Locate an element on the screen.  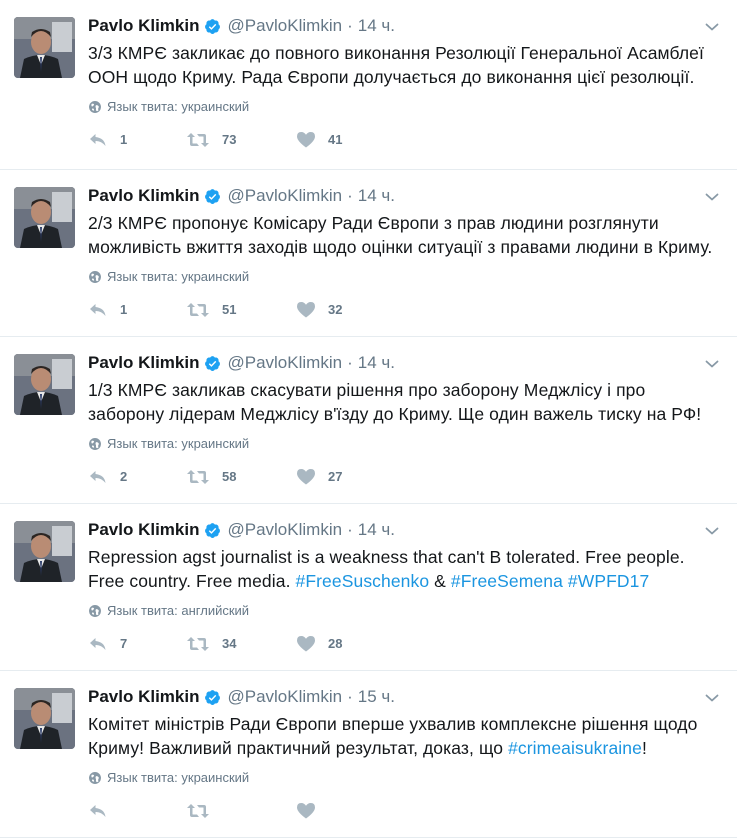
tweet-actions: 1 51 32 is located at coordinates (405, 309).